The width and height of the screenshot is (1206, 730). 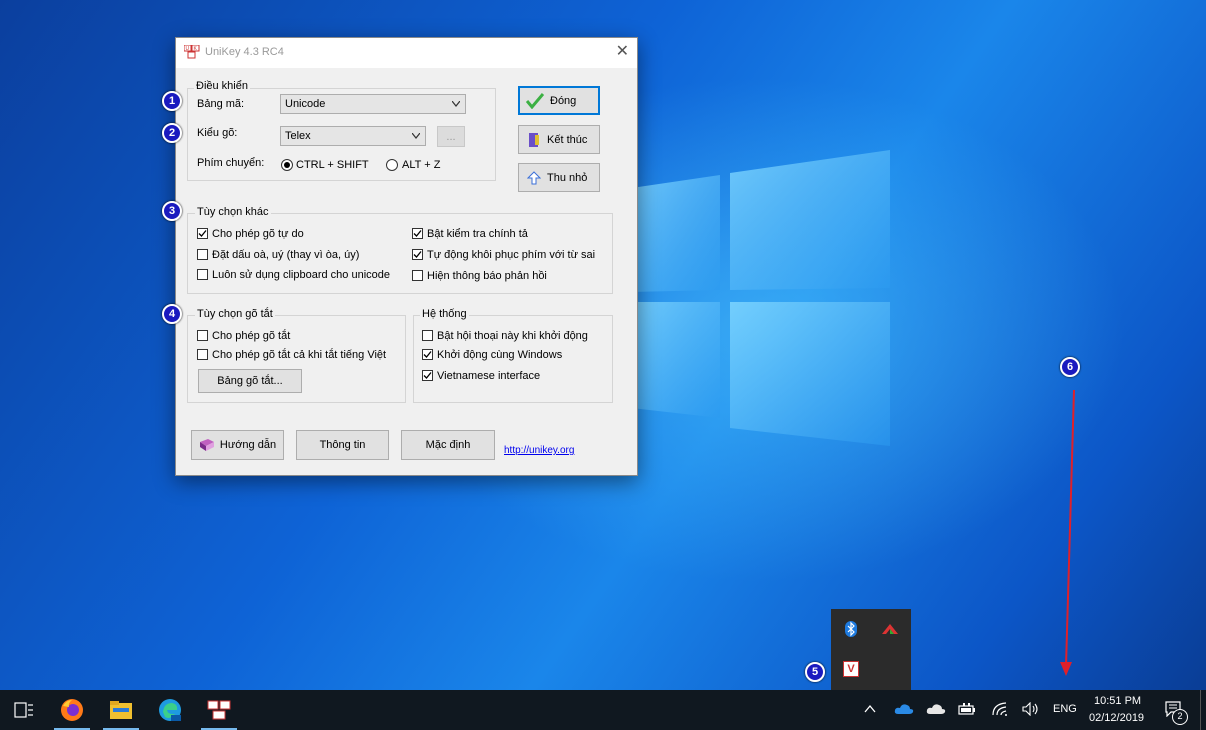 I want to click on checkbox-show-feedback, so click(x=417, y=275).